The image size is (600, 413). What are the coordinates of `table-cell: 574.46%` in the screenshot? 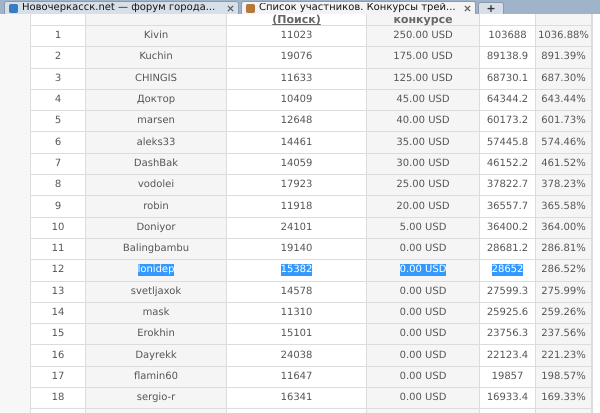 It's located at (564, 142).